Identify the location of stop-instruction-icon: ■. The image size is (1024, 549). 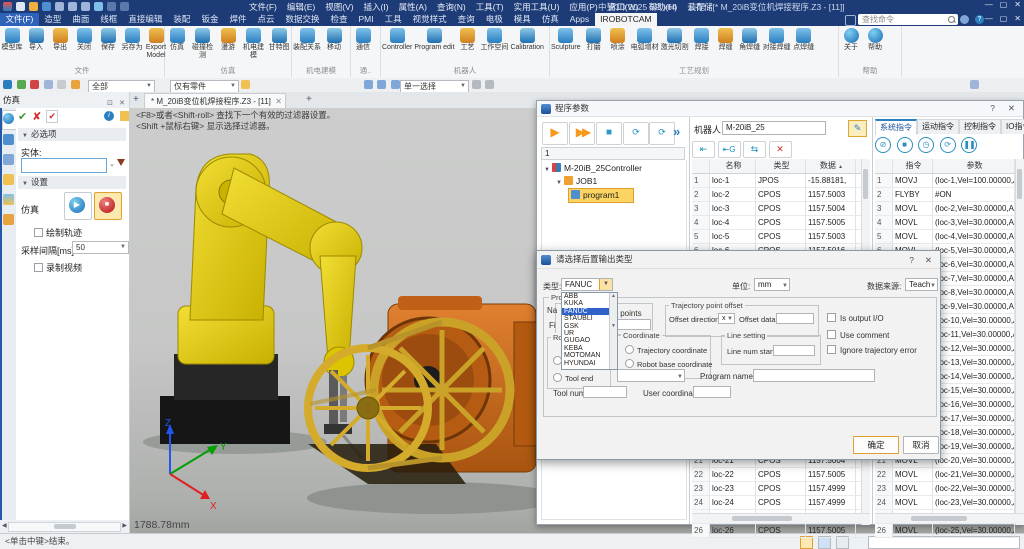
(904, 145).